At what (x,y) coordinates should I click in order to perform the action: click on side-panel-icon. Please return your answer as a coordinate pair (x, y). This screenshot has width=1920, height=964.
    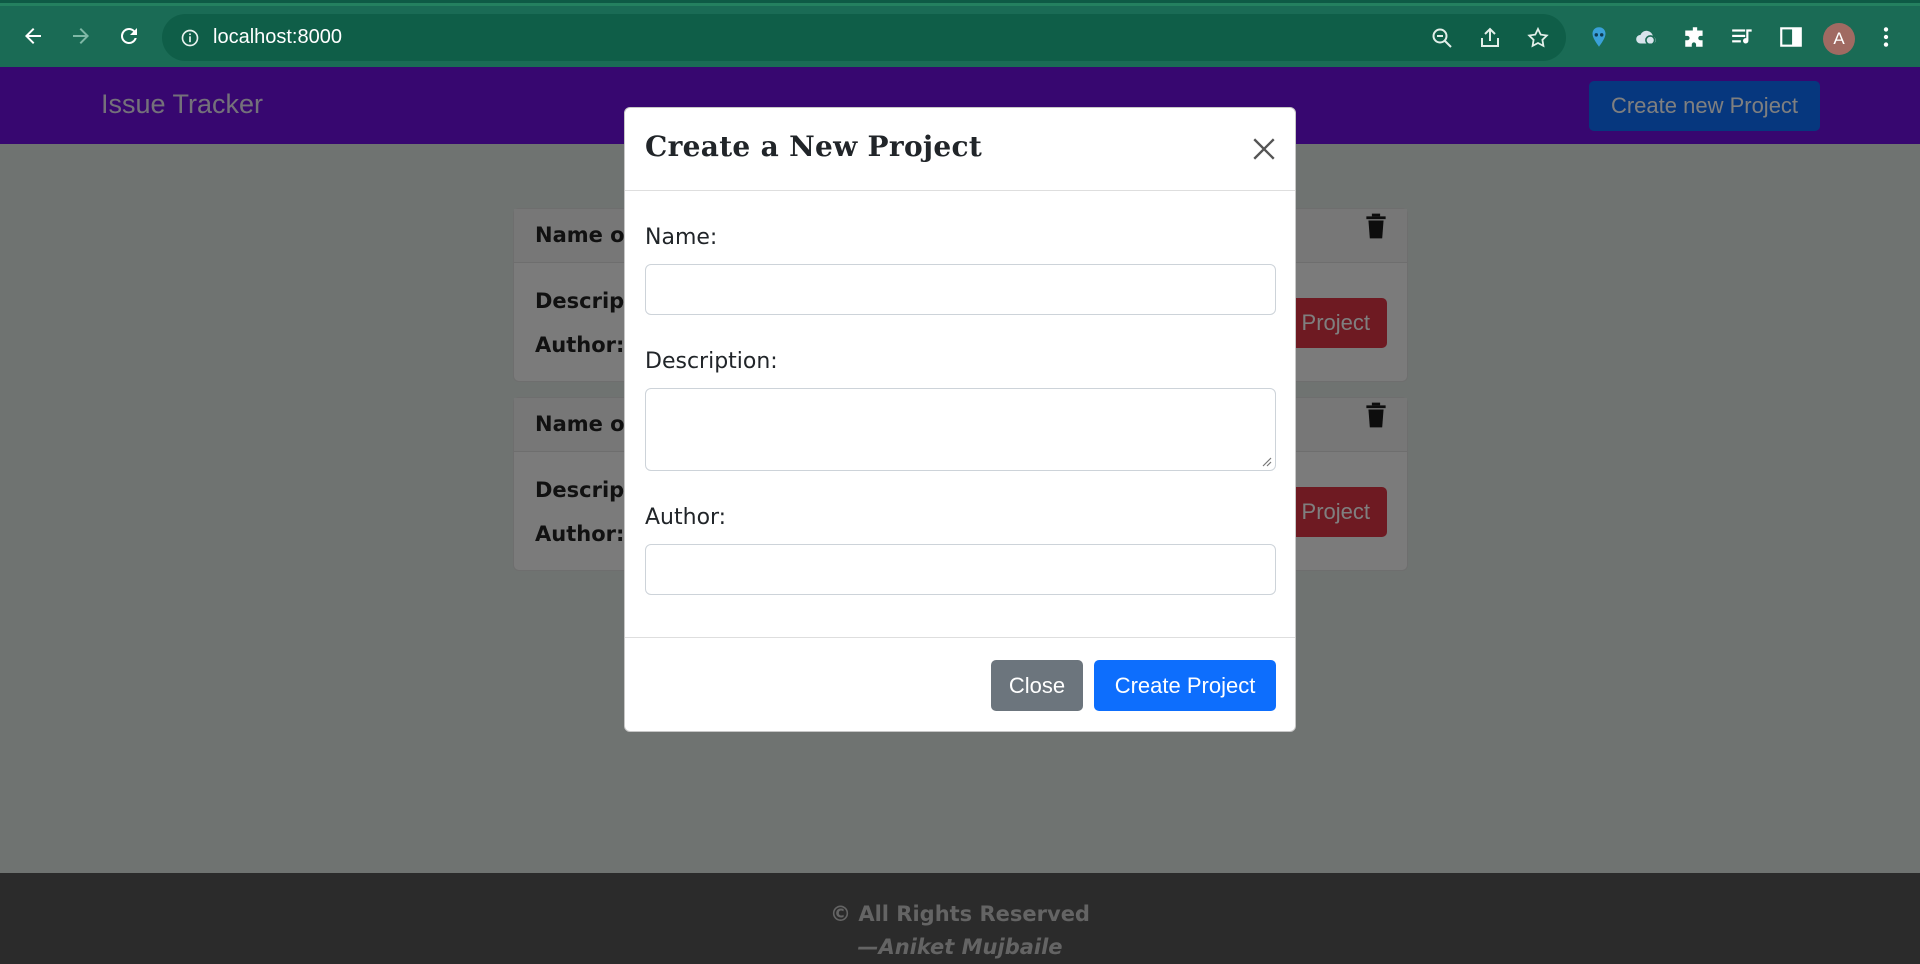
    Looking at the image, I should click on (1791, 37).